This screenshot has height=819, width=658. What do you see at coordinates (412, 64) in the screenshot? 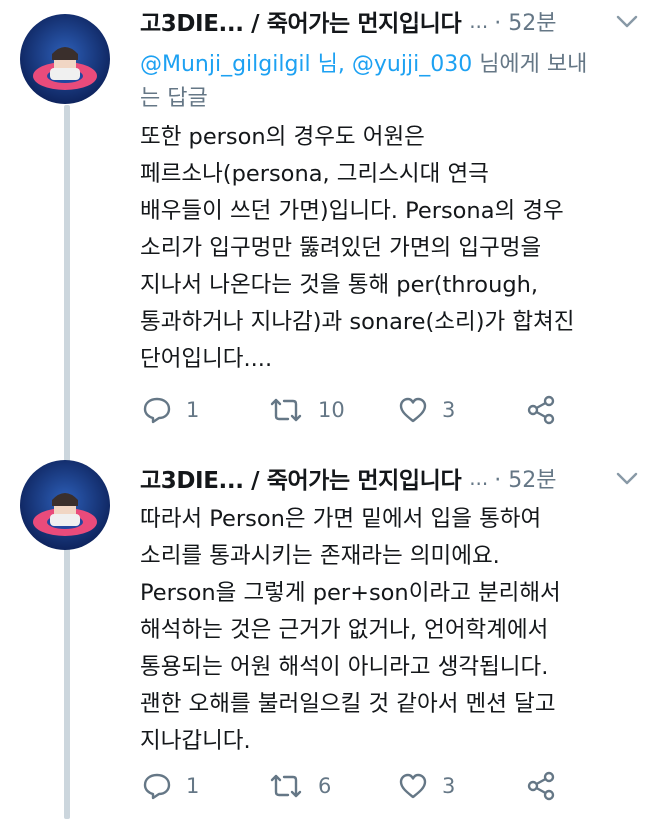
I see `mention-link: @yujji_030` at bounding box center [412, 64].